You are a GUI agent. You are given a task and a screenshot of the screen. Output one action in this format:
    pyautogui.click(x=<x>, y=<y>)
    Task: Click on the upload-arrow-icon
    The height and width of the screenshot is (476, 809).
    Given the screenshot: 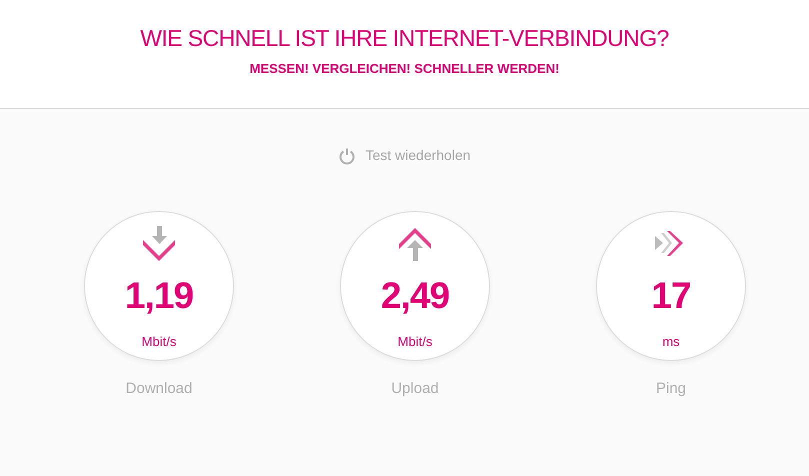 What is the action you would take?
    pyautogui.click(x=415, y=244)
    